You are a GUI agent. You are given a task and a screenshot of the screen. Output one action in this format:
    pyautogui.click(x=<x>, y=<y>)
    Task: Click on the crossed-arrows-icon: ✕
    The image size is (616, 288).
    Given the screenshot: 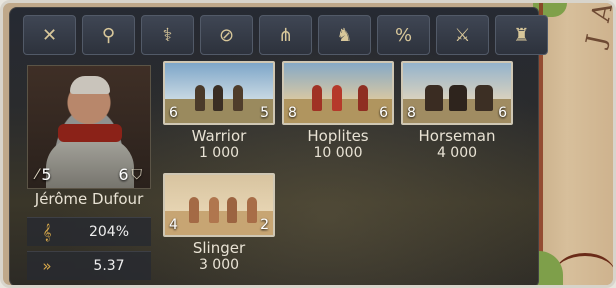 What is the action you would take?
    pyautogui.click(x=49, y=35)
    